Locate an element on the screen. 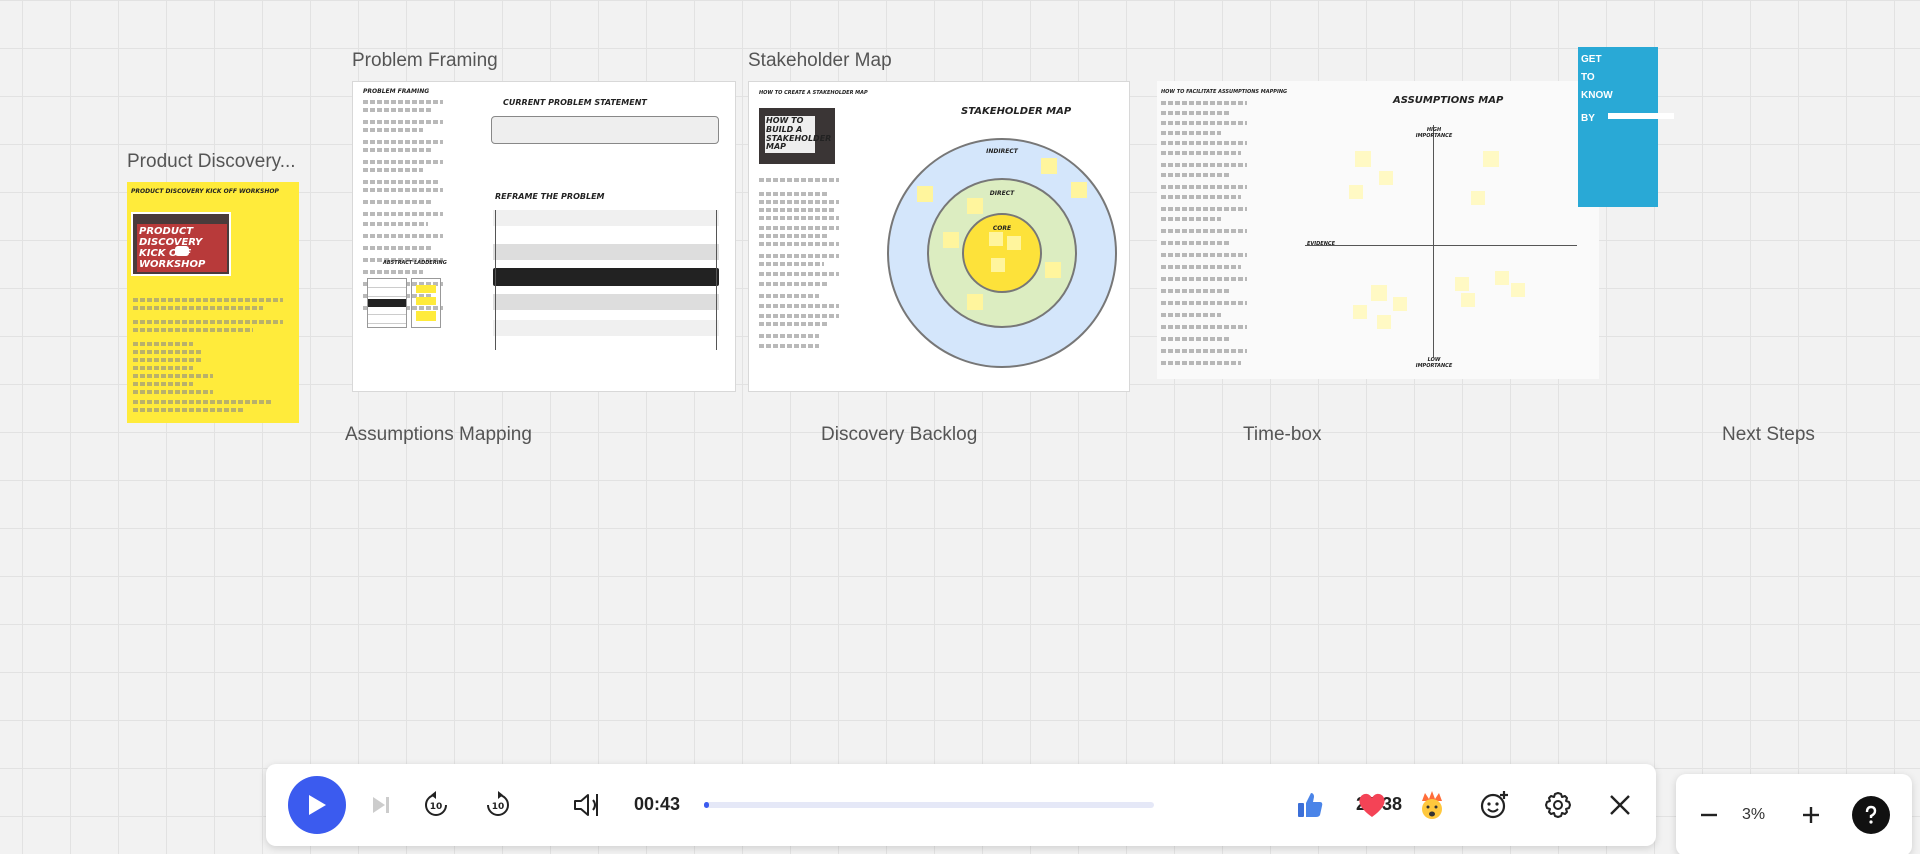  progress-fill is located at coordinates (707, 805).